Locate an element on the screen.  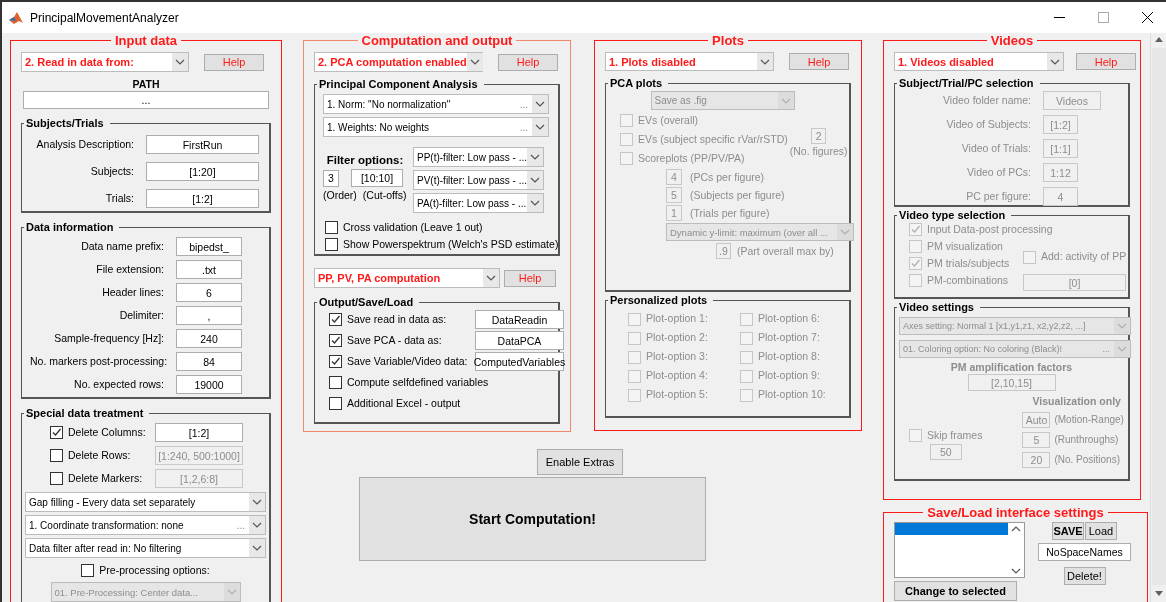
parameter-label: (PCs per figure) is located at coordinates (727, 177).